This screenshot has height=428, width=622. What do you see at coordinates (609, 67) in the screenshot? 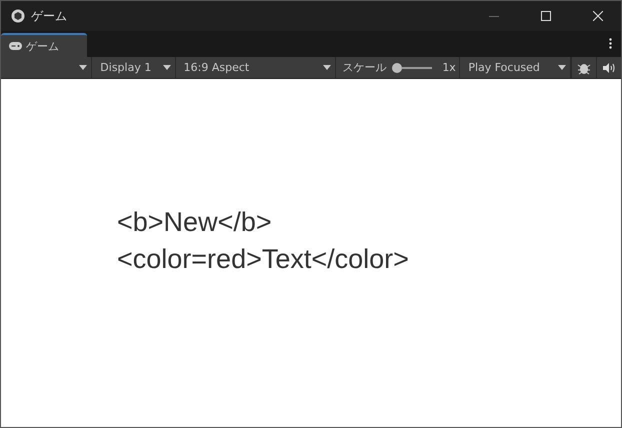
I see `speaker-icon` at bounding box center [609, 67].